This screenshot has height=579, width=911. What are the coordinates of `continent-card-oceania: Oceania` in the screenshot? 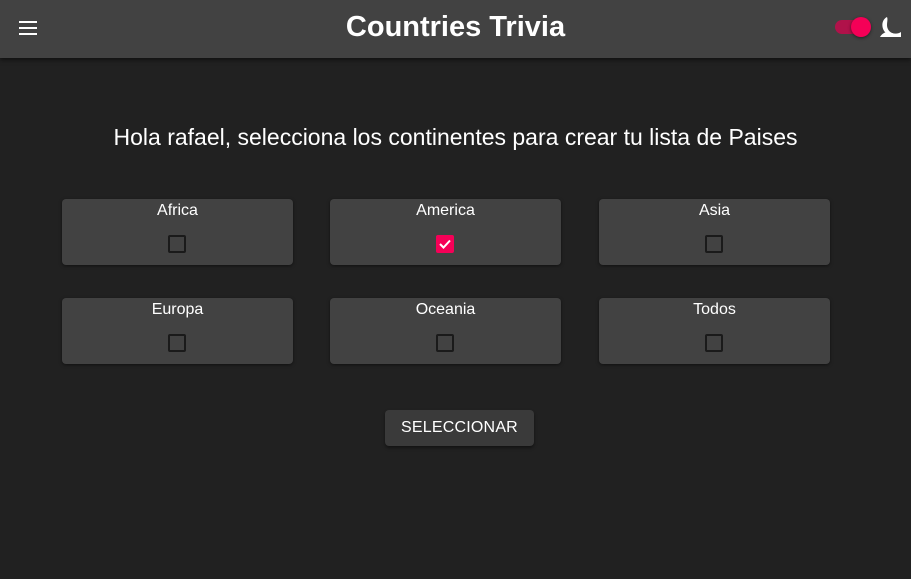 It's located at (445, 331).